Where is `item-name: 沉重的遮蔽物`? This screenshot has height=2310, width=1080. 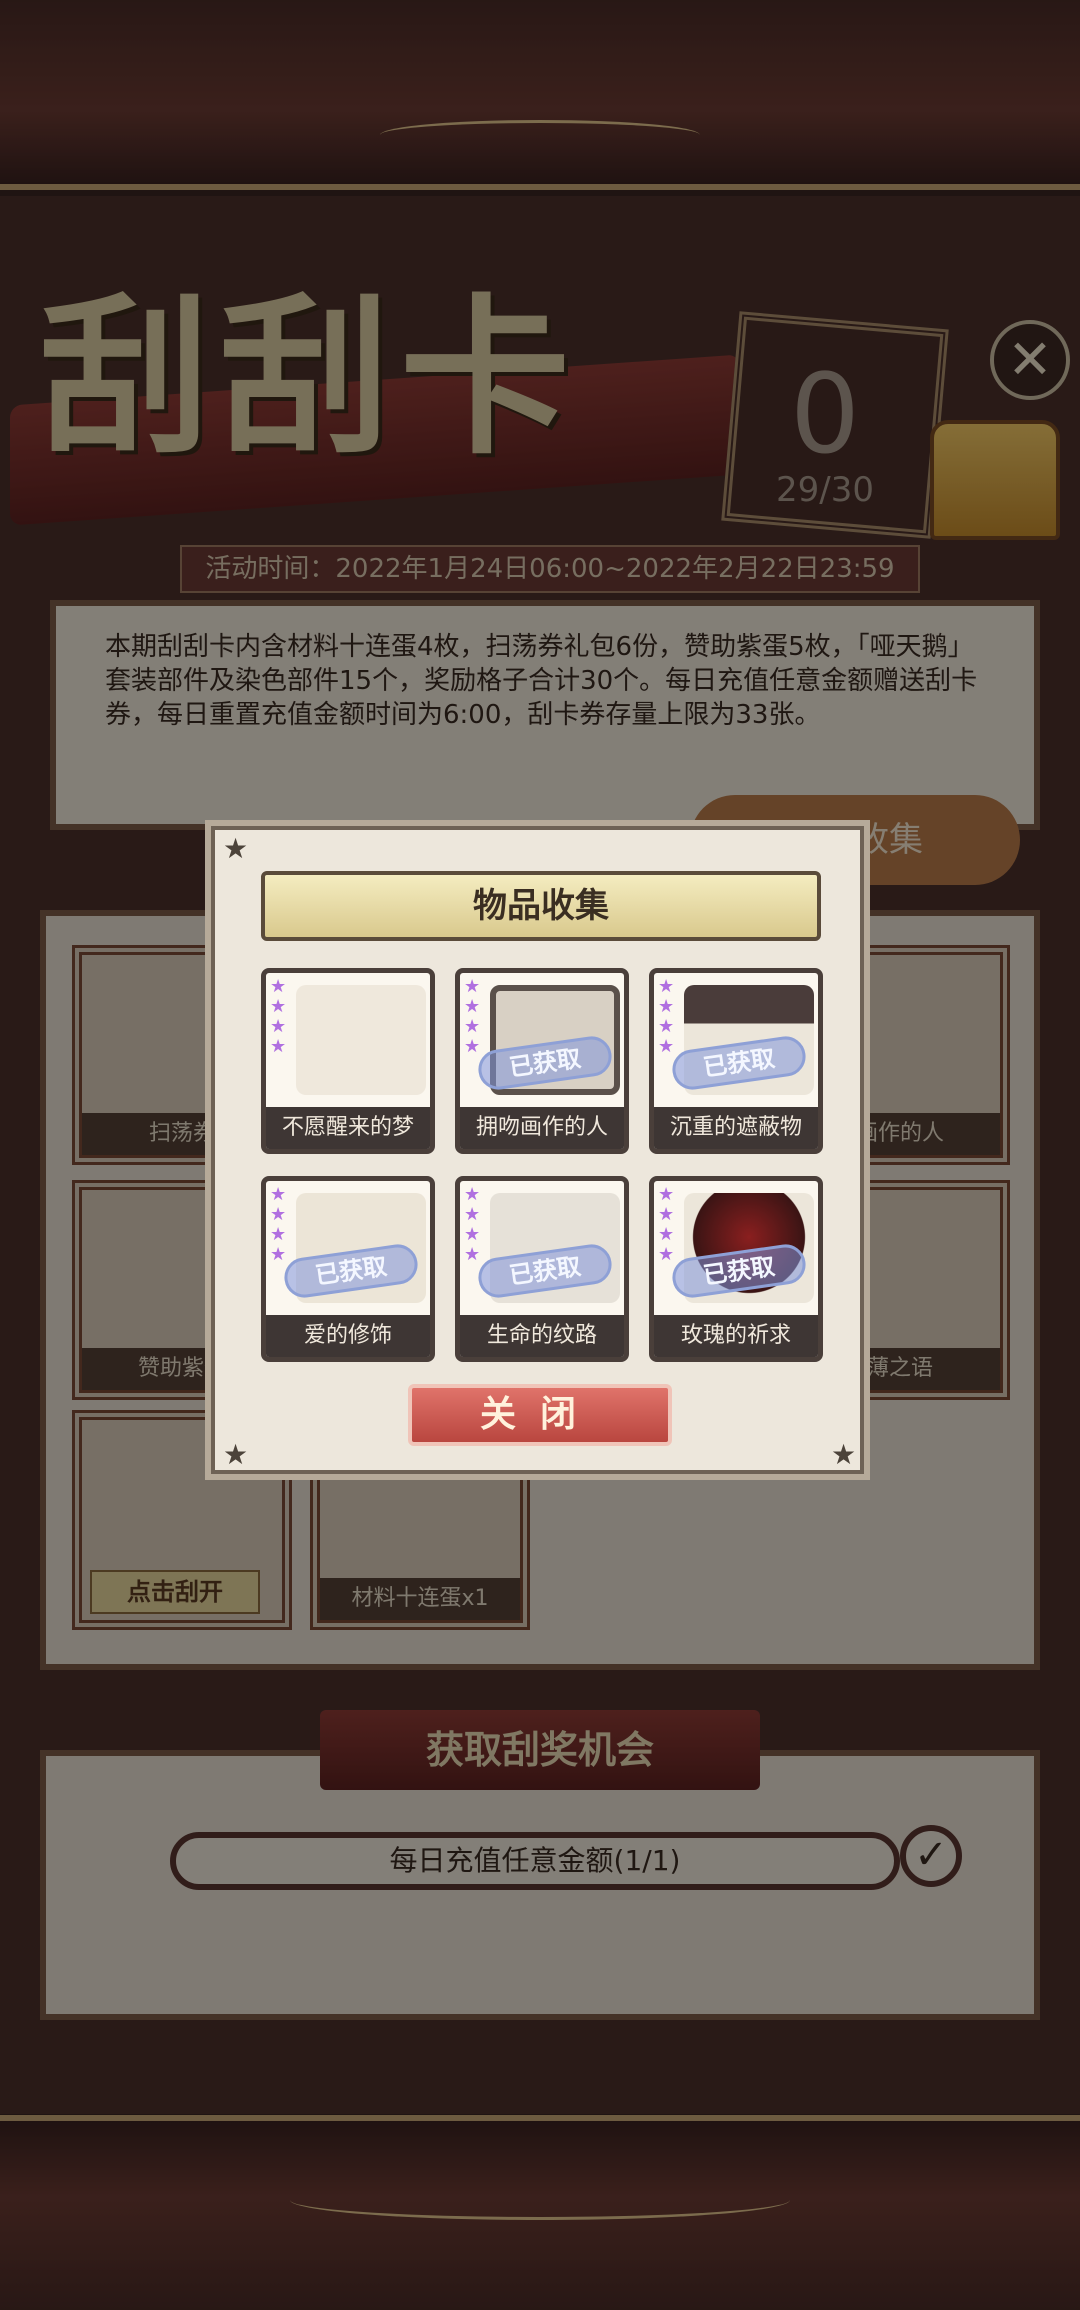 item-name: 沉重的遮蔽物 is located at coordinates (736, 1128).